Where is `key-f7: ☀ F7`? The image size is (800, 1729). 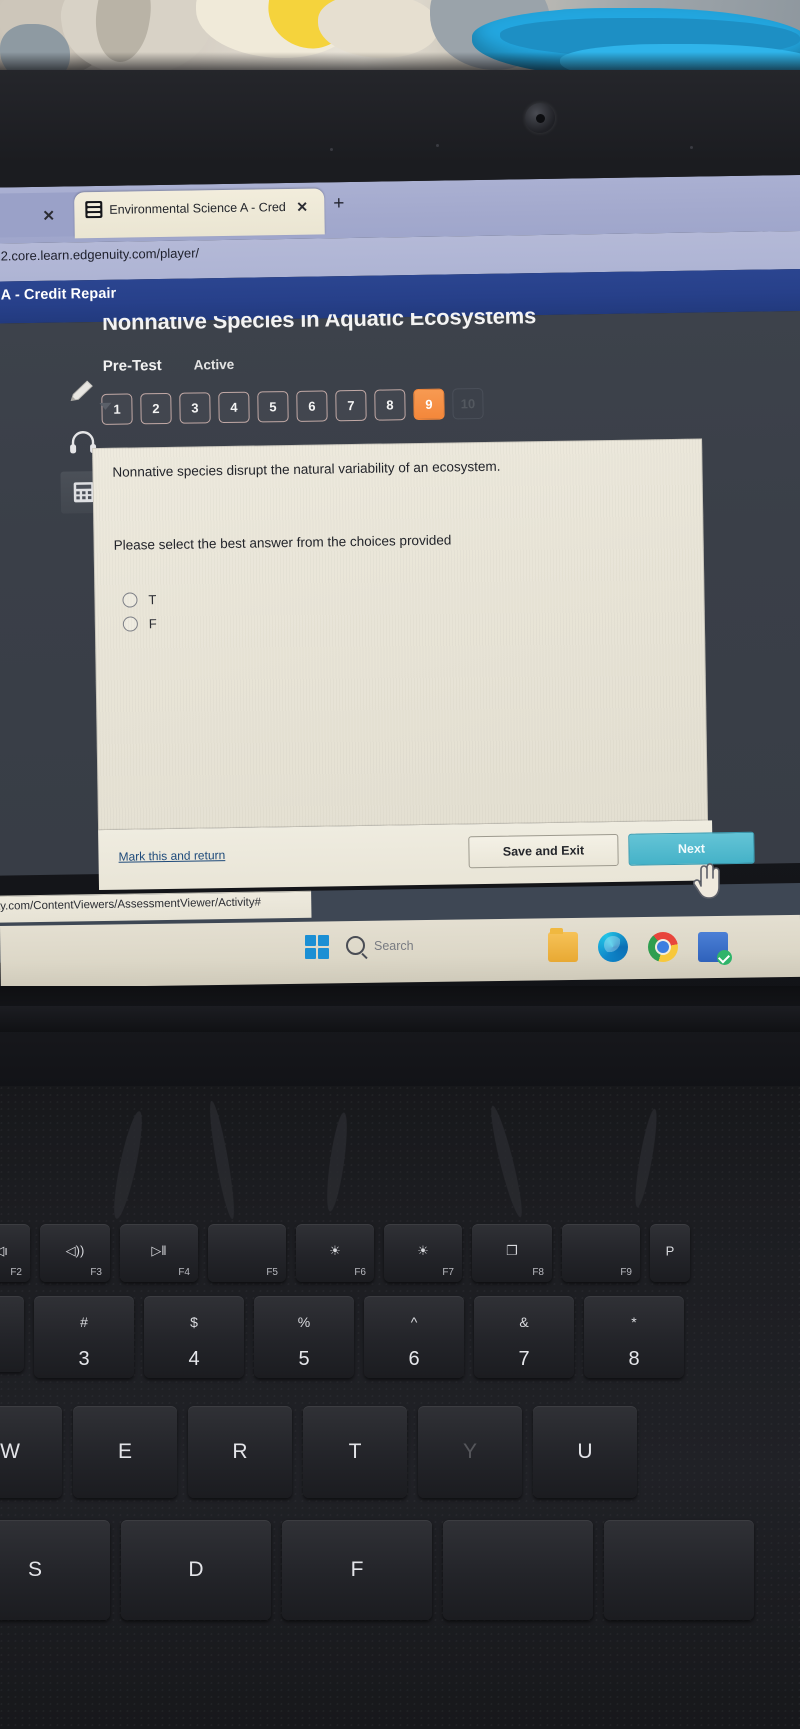 key-f7: ☀ F7 is located at coordinates (423, 1253).